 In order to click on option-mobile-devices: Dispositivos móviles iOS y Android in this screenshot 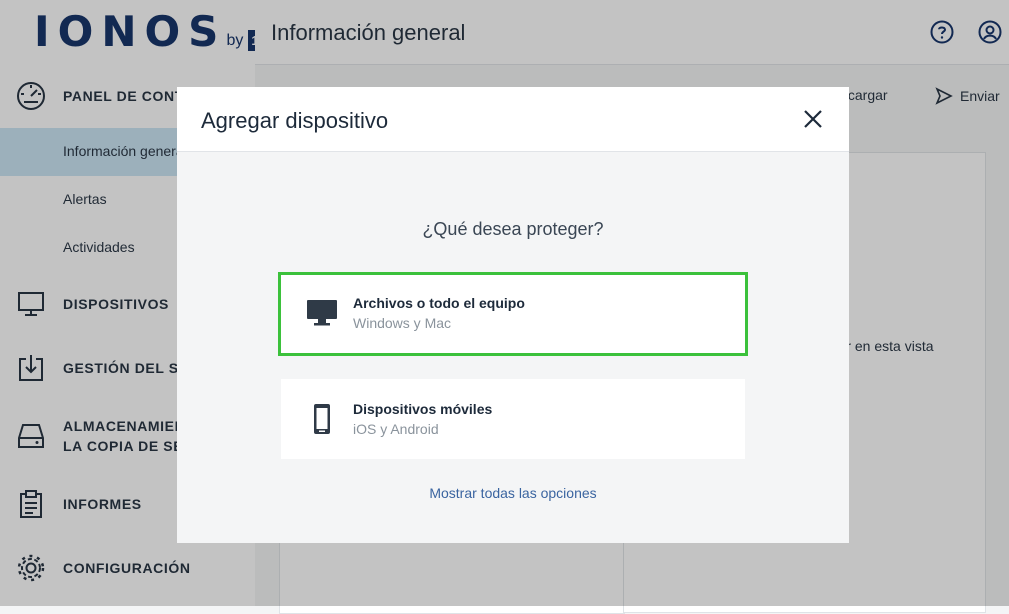, I will do `click(513, 419)`.